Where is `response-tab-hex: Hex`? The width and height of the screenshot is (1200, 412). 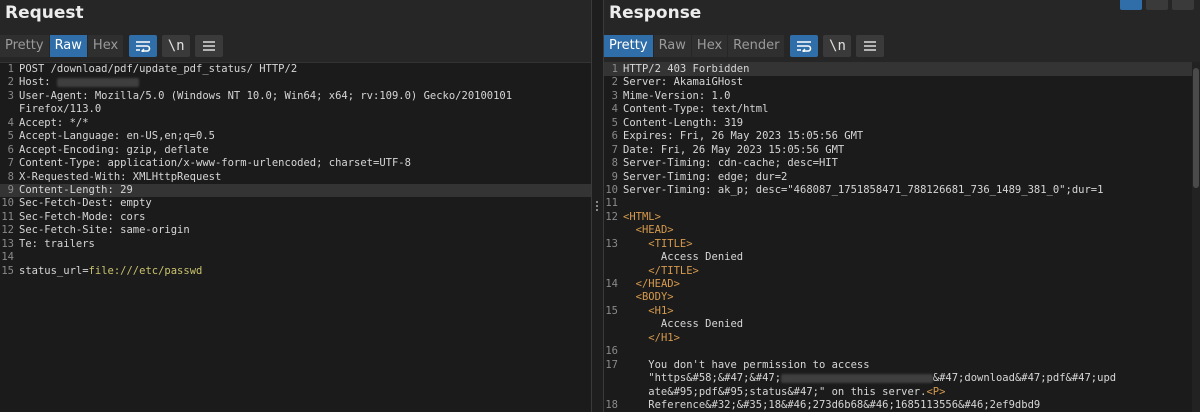 response-tab-hex: Hex is located at coordinates (709, 46).